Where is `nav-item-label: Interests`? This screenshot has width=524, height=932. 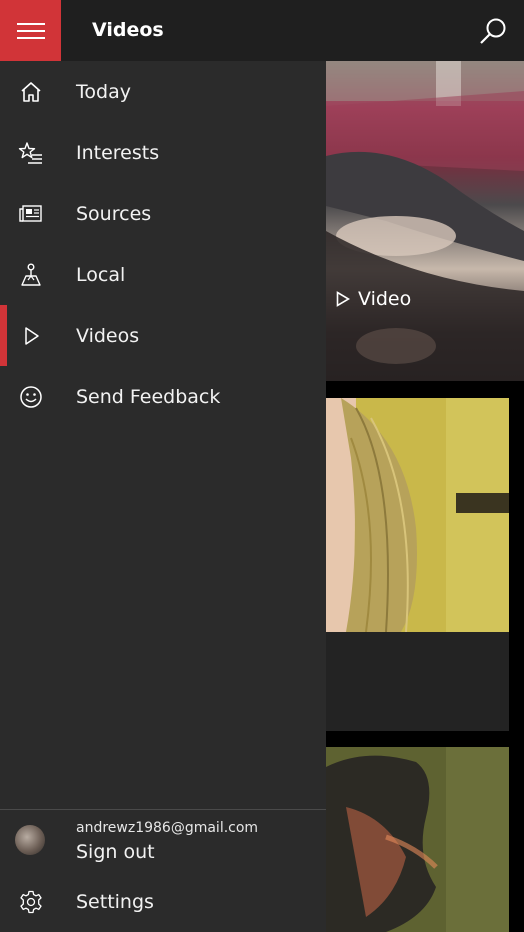
nav-item-label: Interests is located at coordinates (118, 152).